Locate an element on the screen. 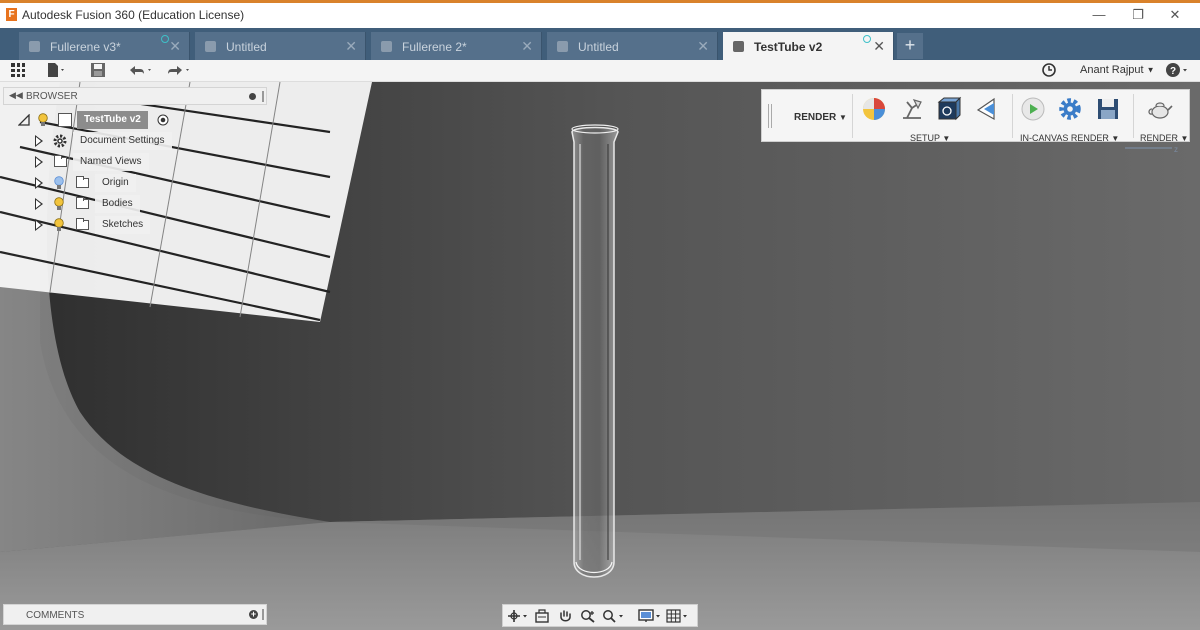 Image resolution: width=1200 pixels, height=630 pixels. render-group-menu: RENDER ▼ is located at coordinates (1164, 138).